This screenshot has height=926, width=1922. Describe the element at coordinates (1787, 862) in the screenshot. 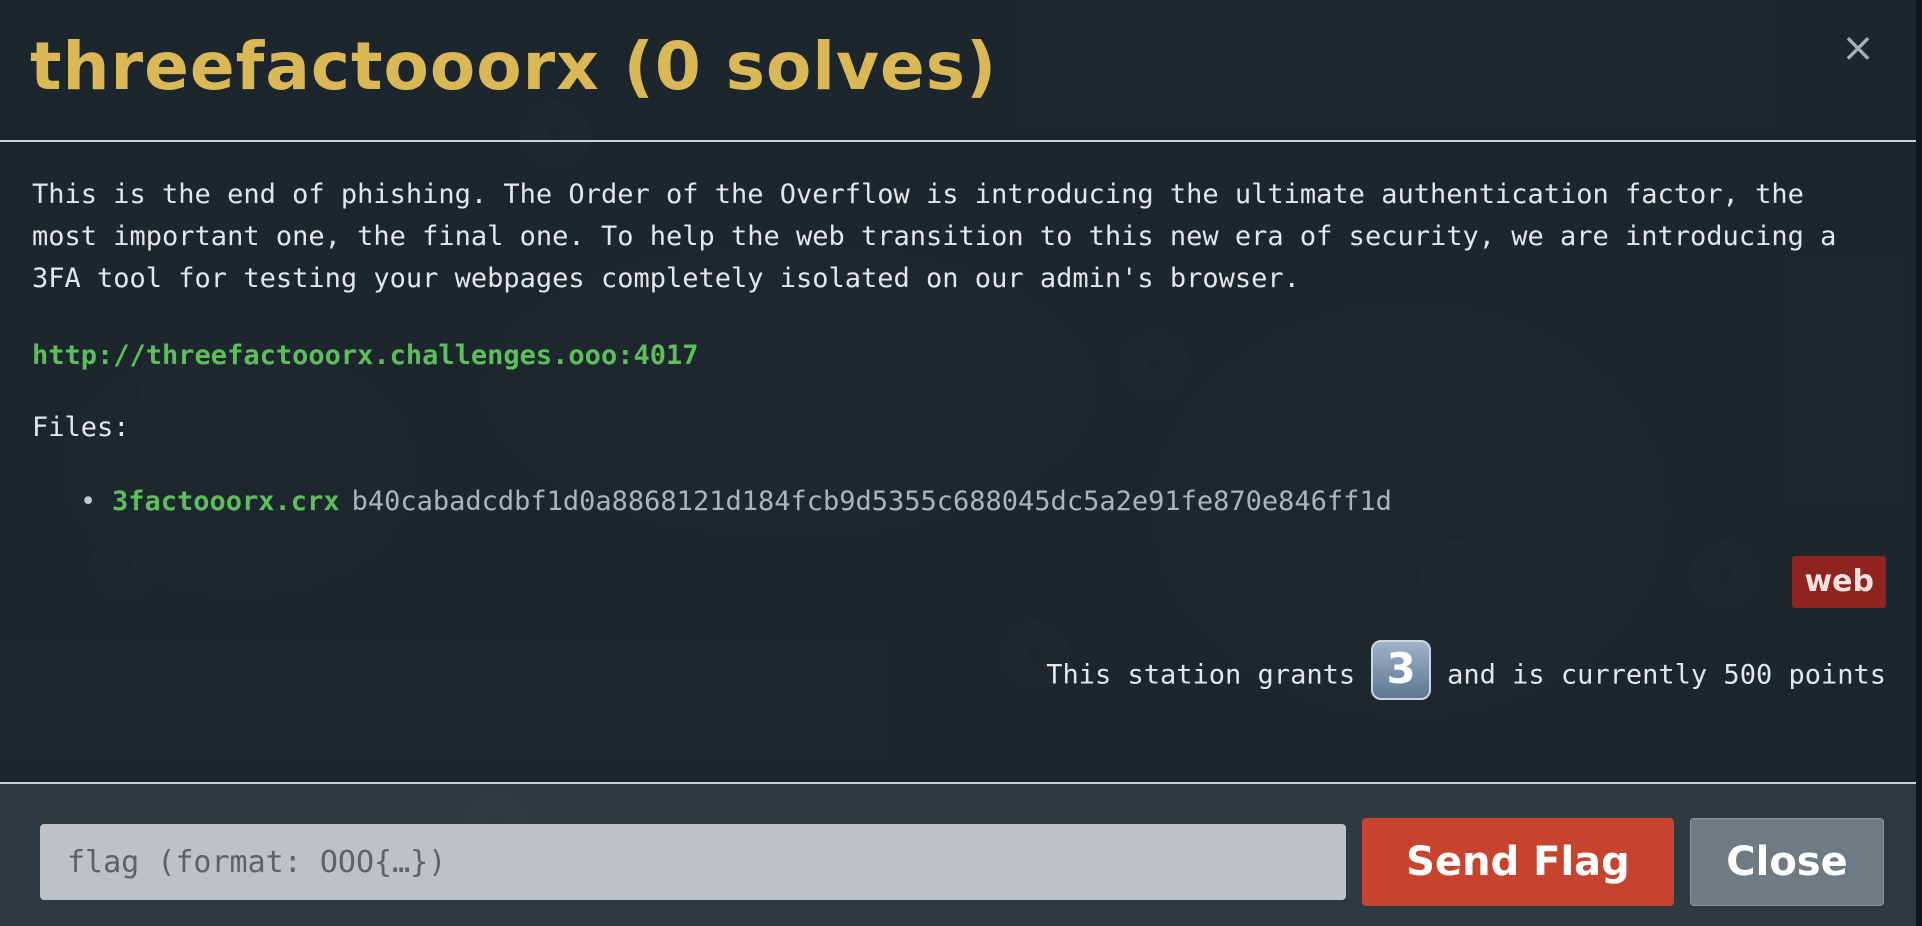

I see `close-button: Close` at that location.